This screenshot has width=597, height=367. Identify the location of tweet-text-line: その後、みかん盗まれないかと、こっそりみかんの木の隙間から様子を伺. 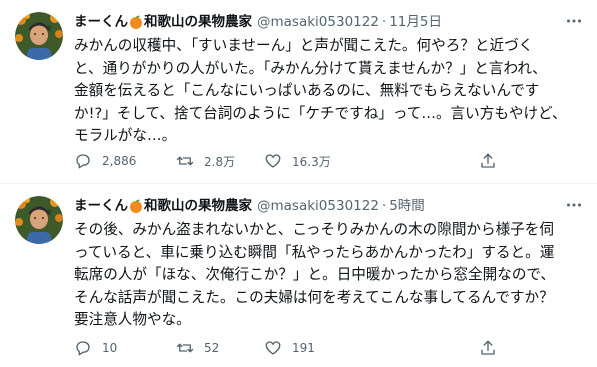
(314, 229).